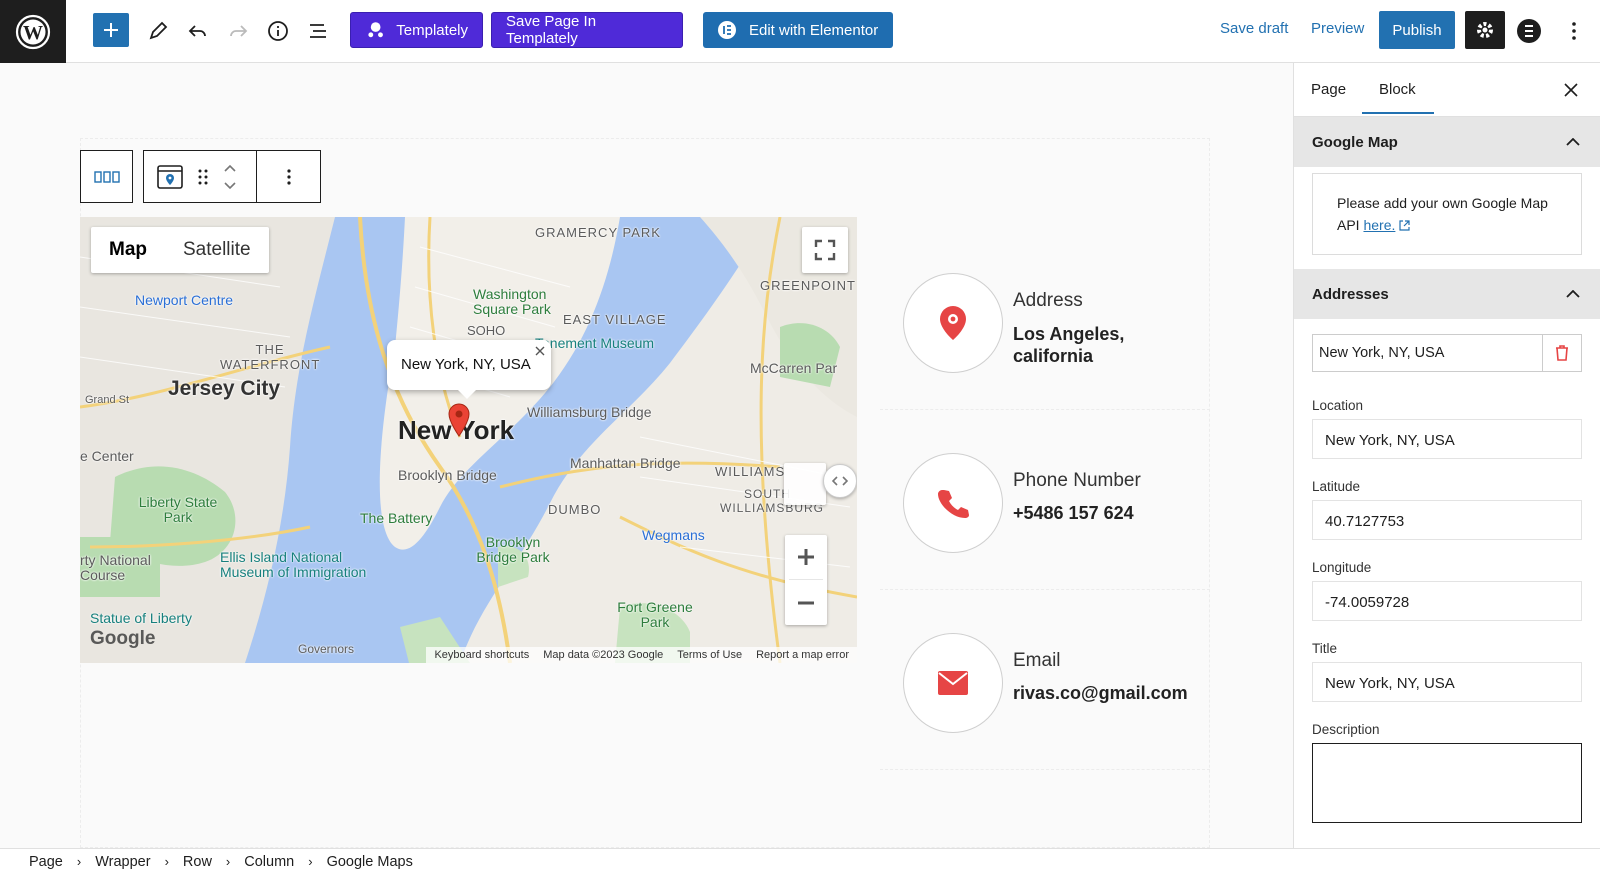  What do you see at coordinates (1254, 28) in the screenshot?
I see `save-draft-button: Save draft` at bounding box center [1254, 28].